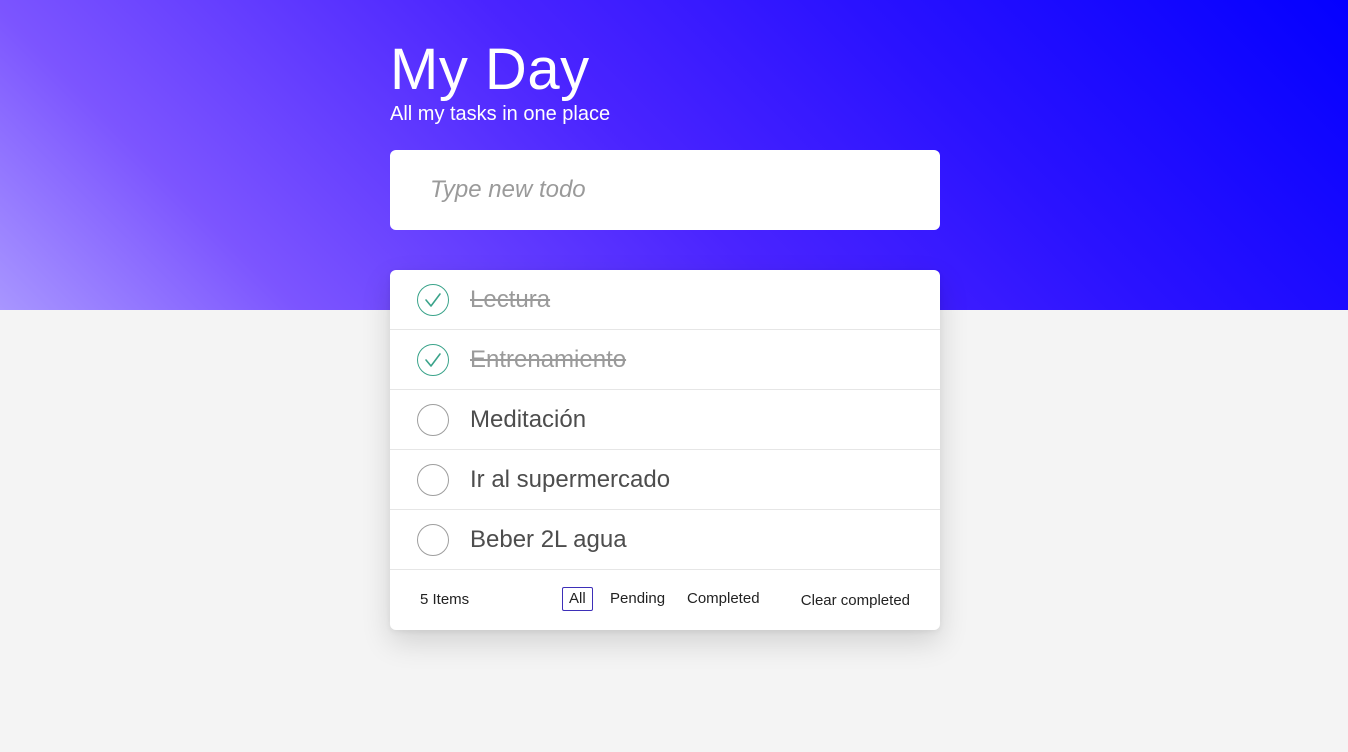 This screenshot has width=1348, height=752. I want to click on items-count: 5 Items, so click(445, 599).